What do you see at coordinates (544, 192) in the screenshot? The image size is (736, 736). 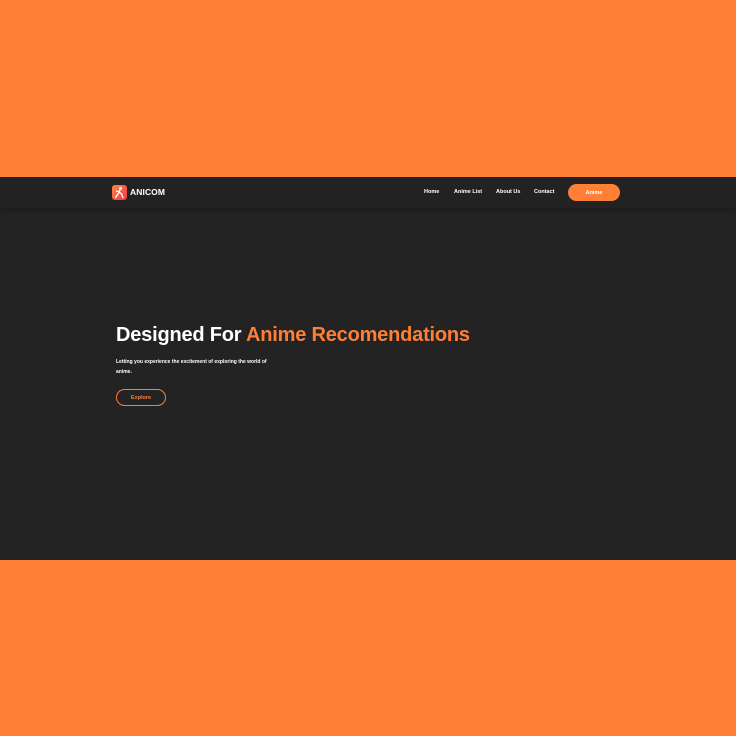 I see `nav-link-contact: Contact` at bounding box center [544, 192].